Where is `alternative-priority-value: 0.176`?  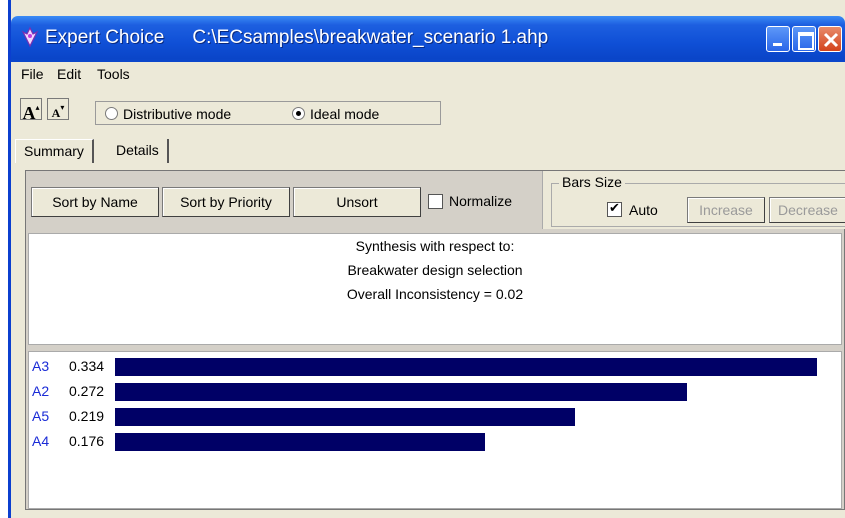 alternative-priority-value: 0.176 is located at coordinates (87, 441).